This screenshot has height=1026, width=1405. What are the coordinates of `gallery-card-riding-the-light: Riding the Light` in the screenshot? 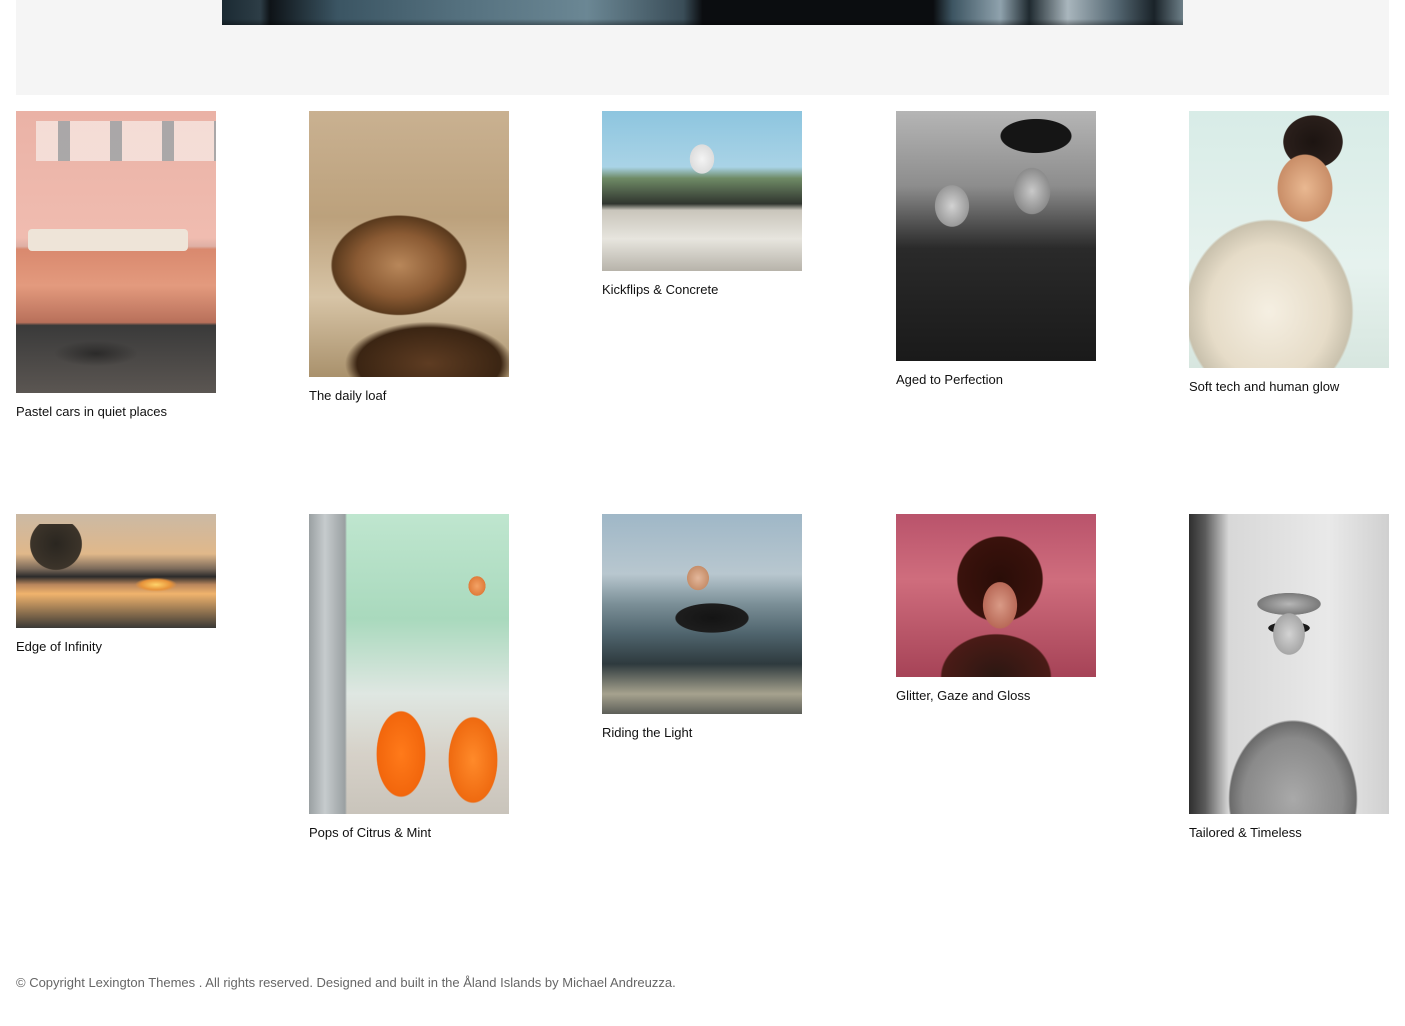 It's located at (702, 627).